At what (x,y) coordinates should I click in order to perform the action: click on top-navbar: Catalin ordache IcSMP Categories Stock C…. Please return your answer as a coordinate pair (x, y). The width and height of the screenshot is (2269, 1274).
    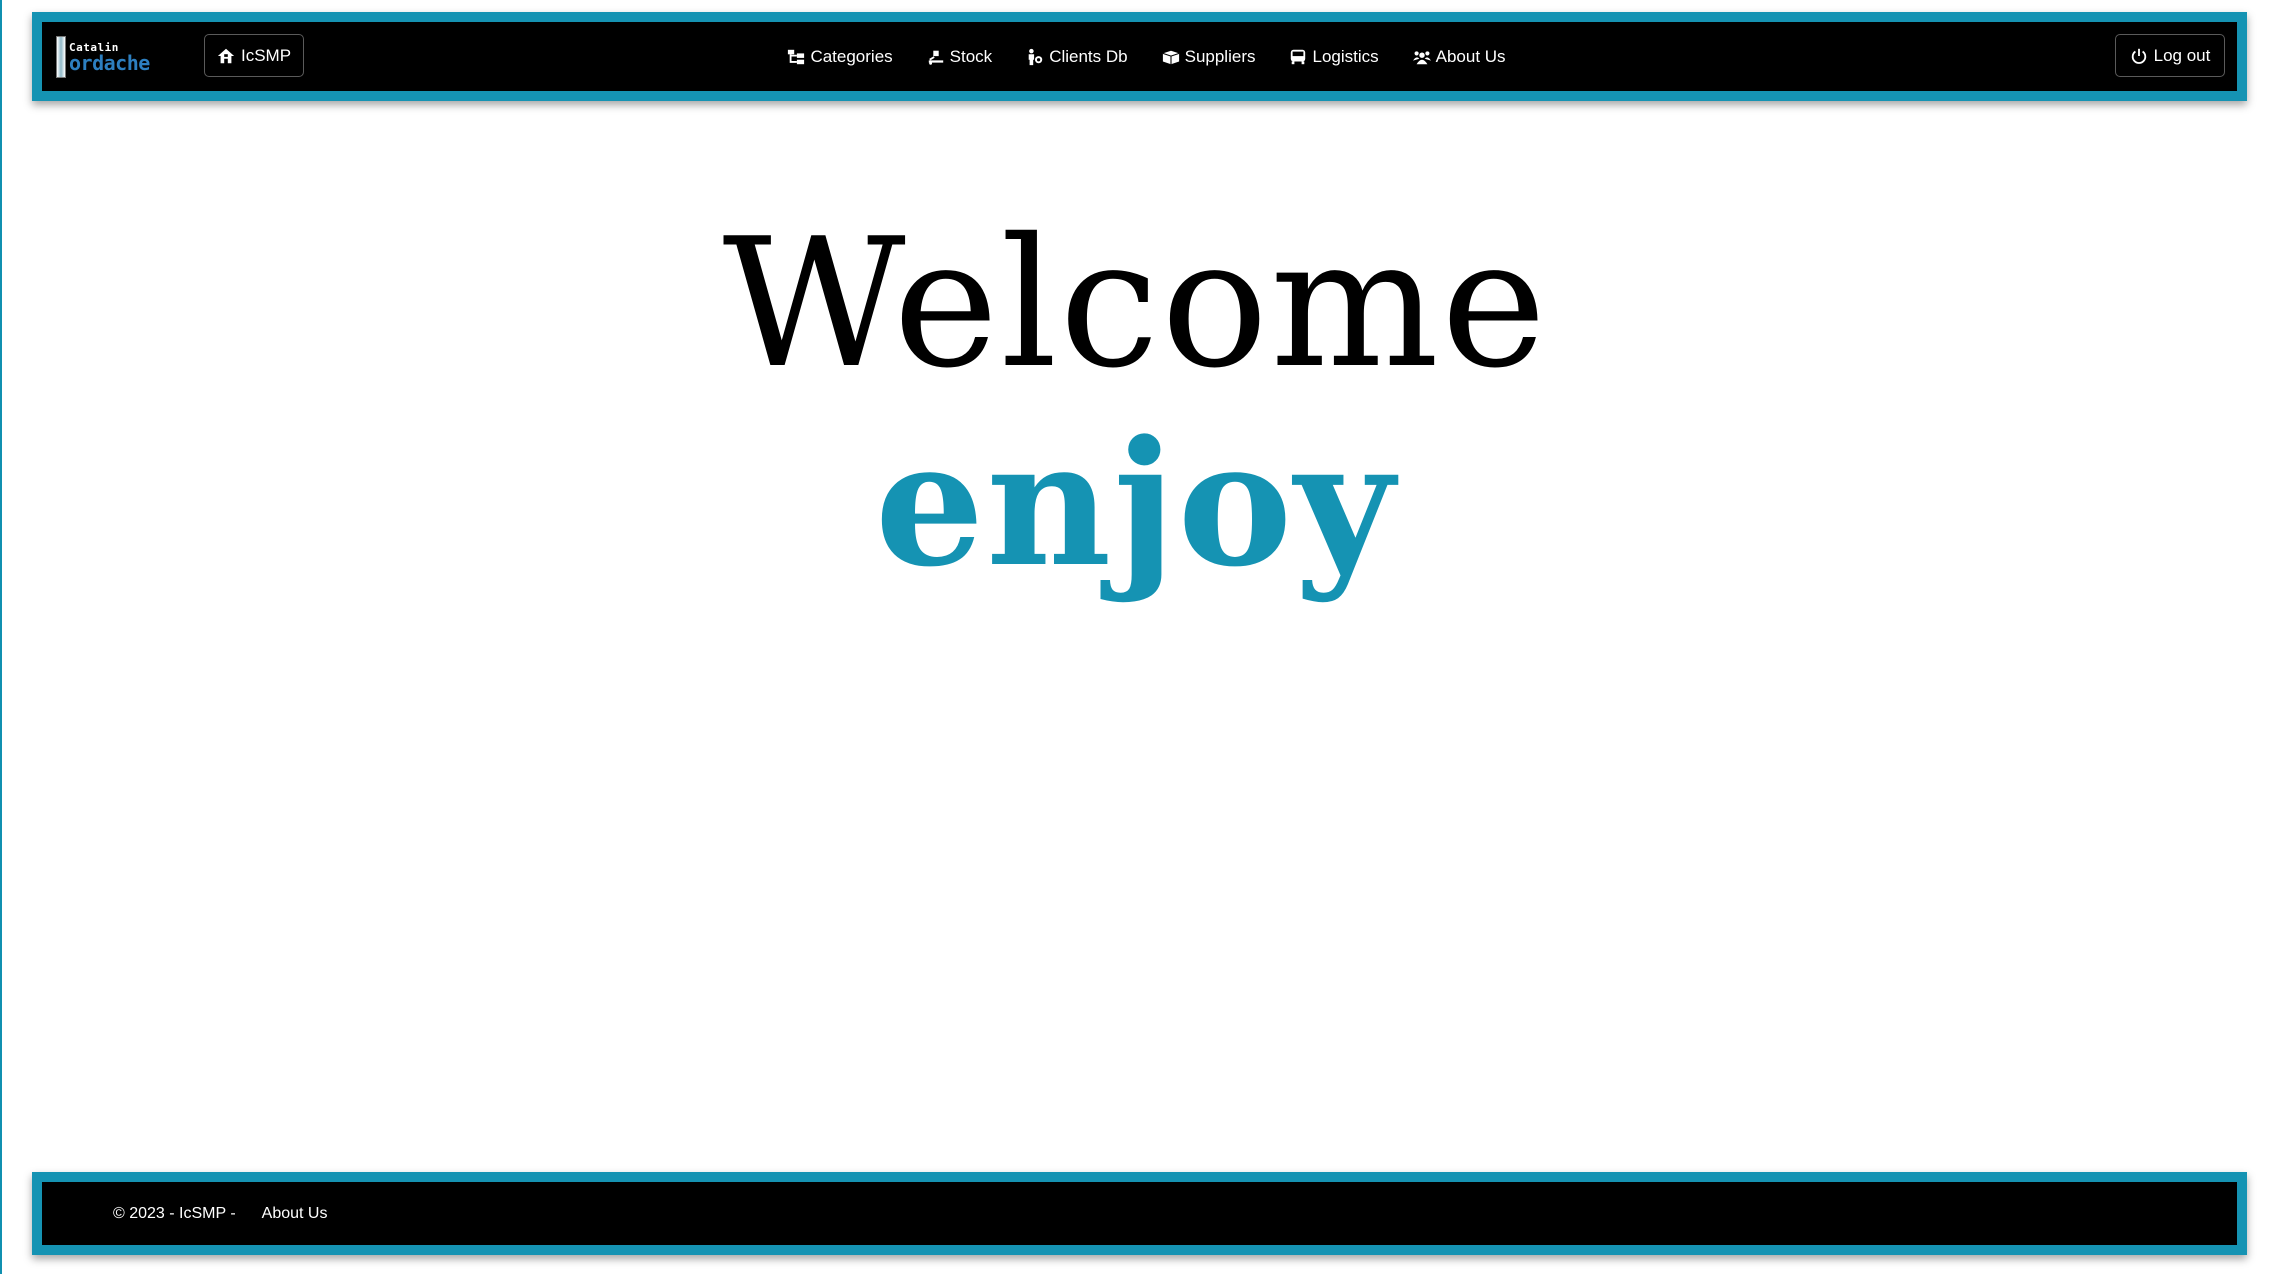
    Looking at the image, I should click on (1139, 56).